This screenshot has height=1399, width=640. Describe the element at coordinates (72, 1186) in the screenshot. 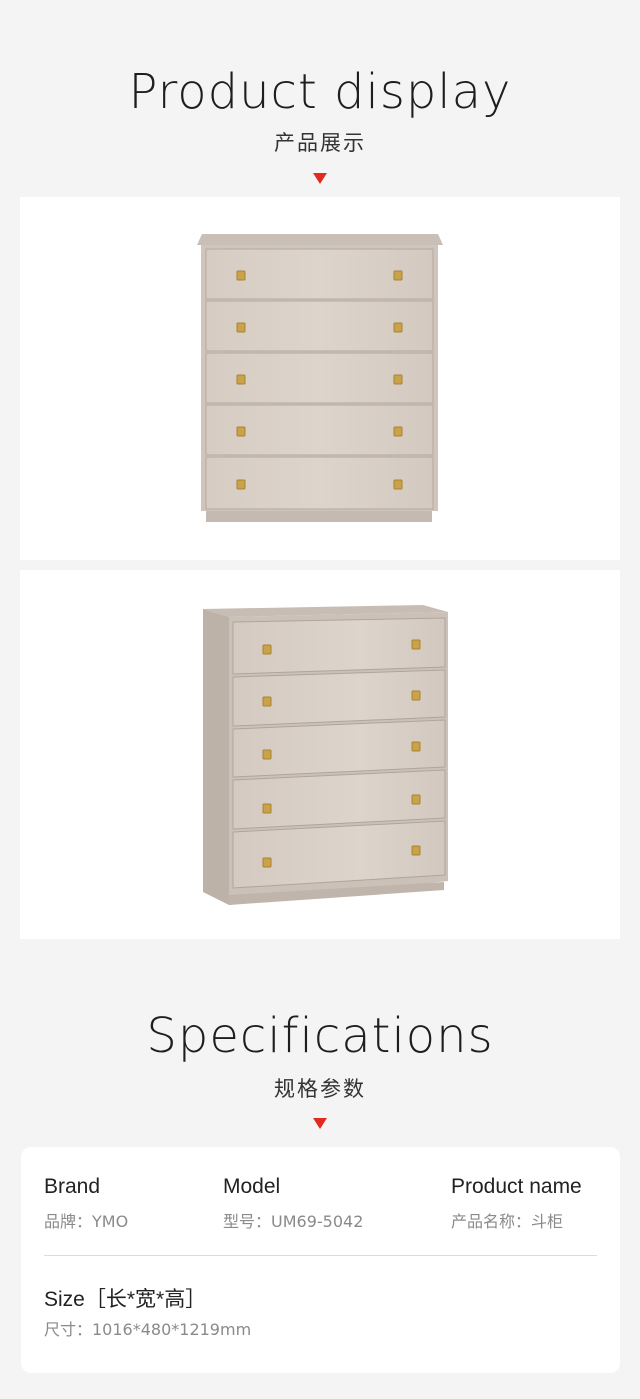

I see `brand-label: Brand` at that location.